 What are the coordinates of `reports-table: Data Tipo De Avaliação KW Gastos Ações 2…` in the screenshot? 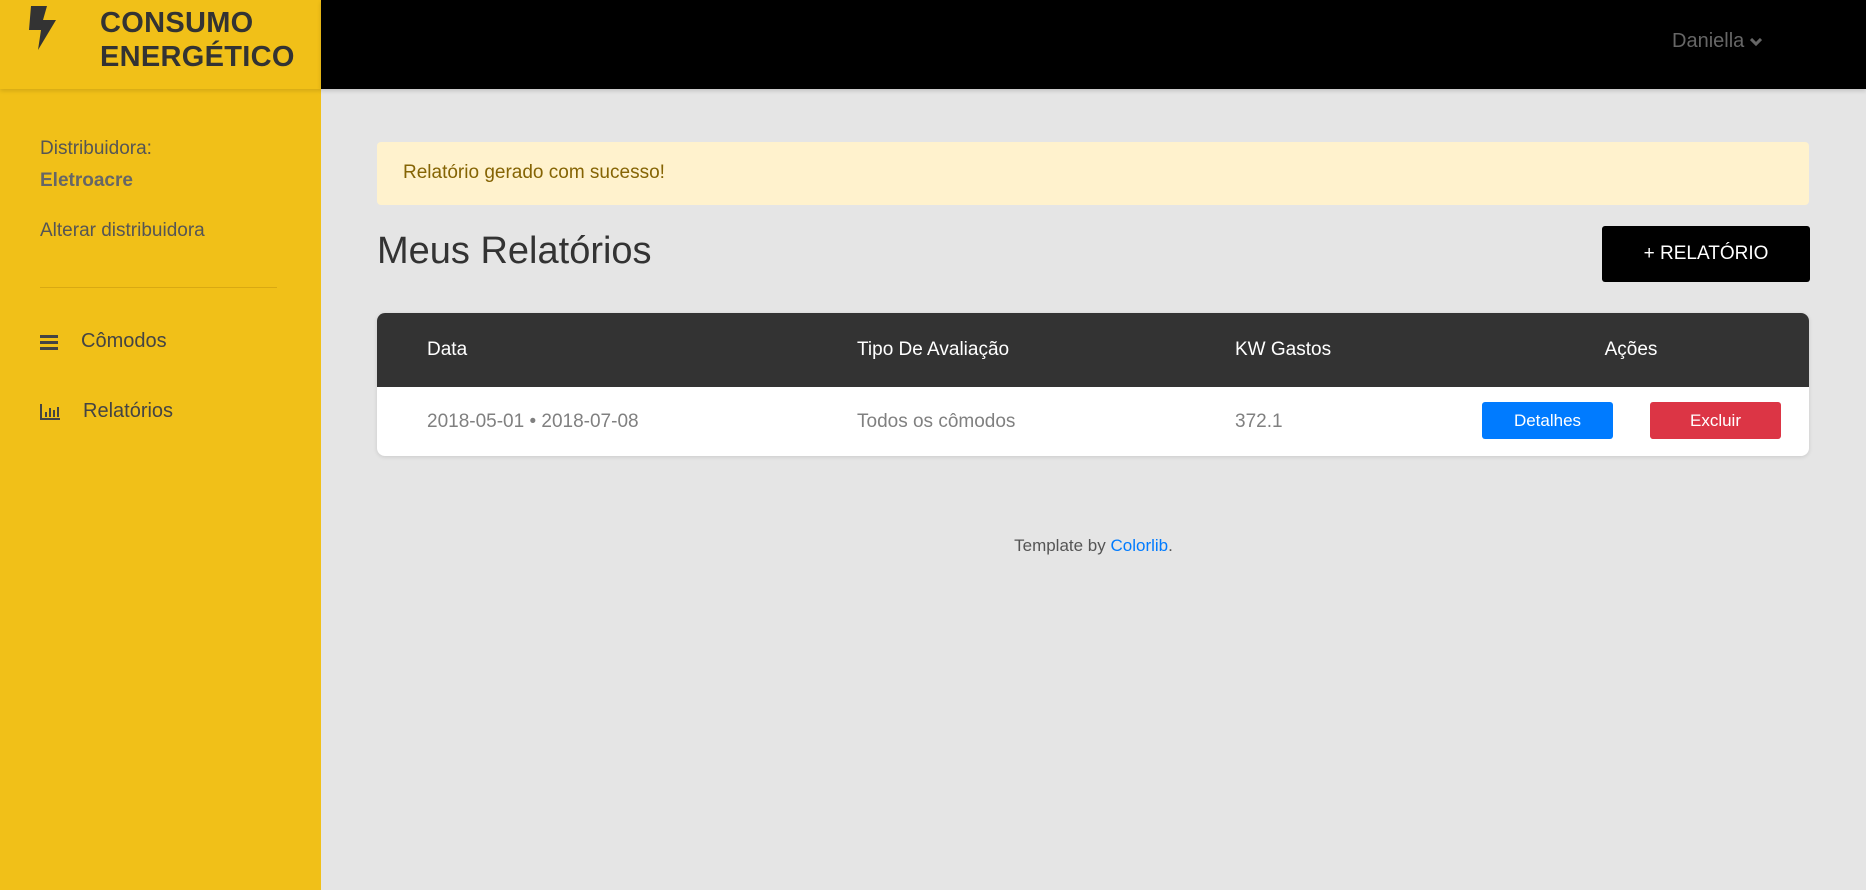 It's located at (1093, 384).